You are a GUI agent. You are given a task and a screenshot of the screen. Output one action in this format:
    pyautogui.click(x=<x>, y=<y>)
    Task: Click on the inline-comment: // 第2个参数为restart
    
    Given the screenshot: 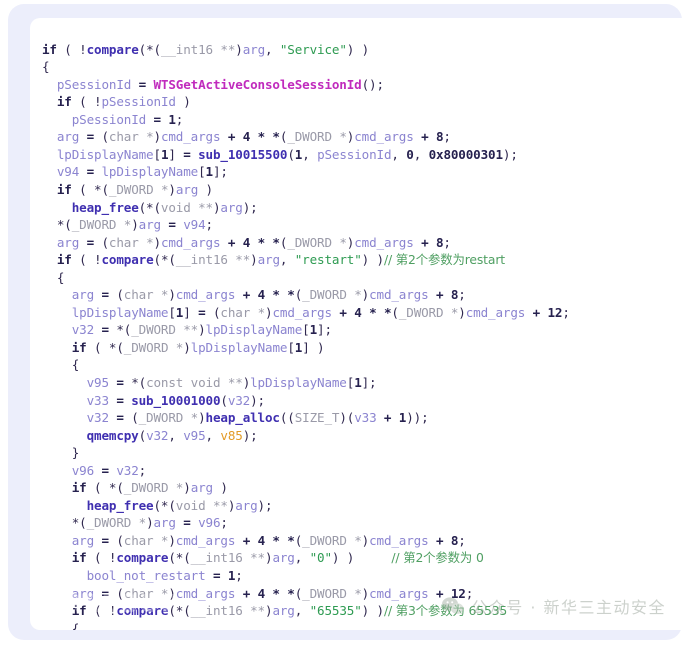 What is the action you would take?
    pyautogui.click(x=444, y=260)
    